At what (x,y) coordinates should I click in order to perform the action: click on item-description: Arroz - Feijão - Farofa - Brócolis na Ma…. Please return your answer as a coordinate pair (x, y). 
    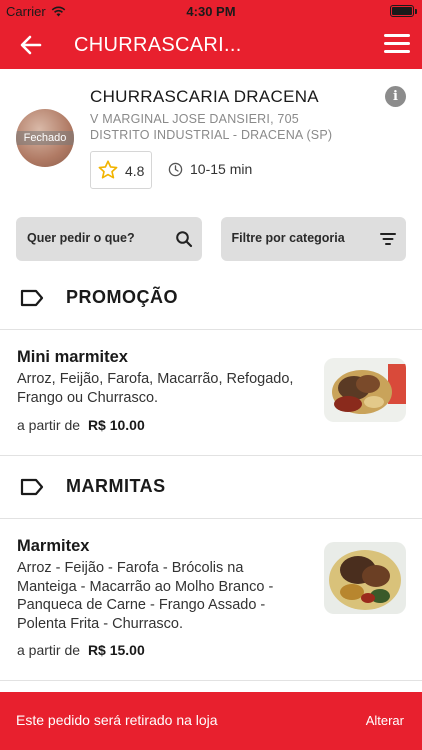
    Looking at the image, I should click on (145, 596).